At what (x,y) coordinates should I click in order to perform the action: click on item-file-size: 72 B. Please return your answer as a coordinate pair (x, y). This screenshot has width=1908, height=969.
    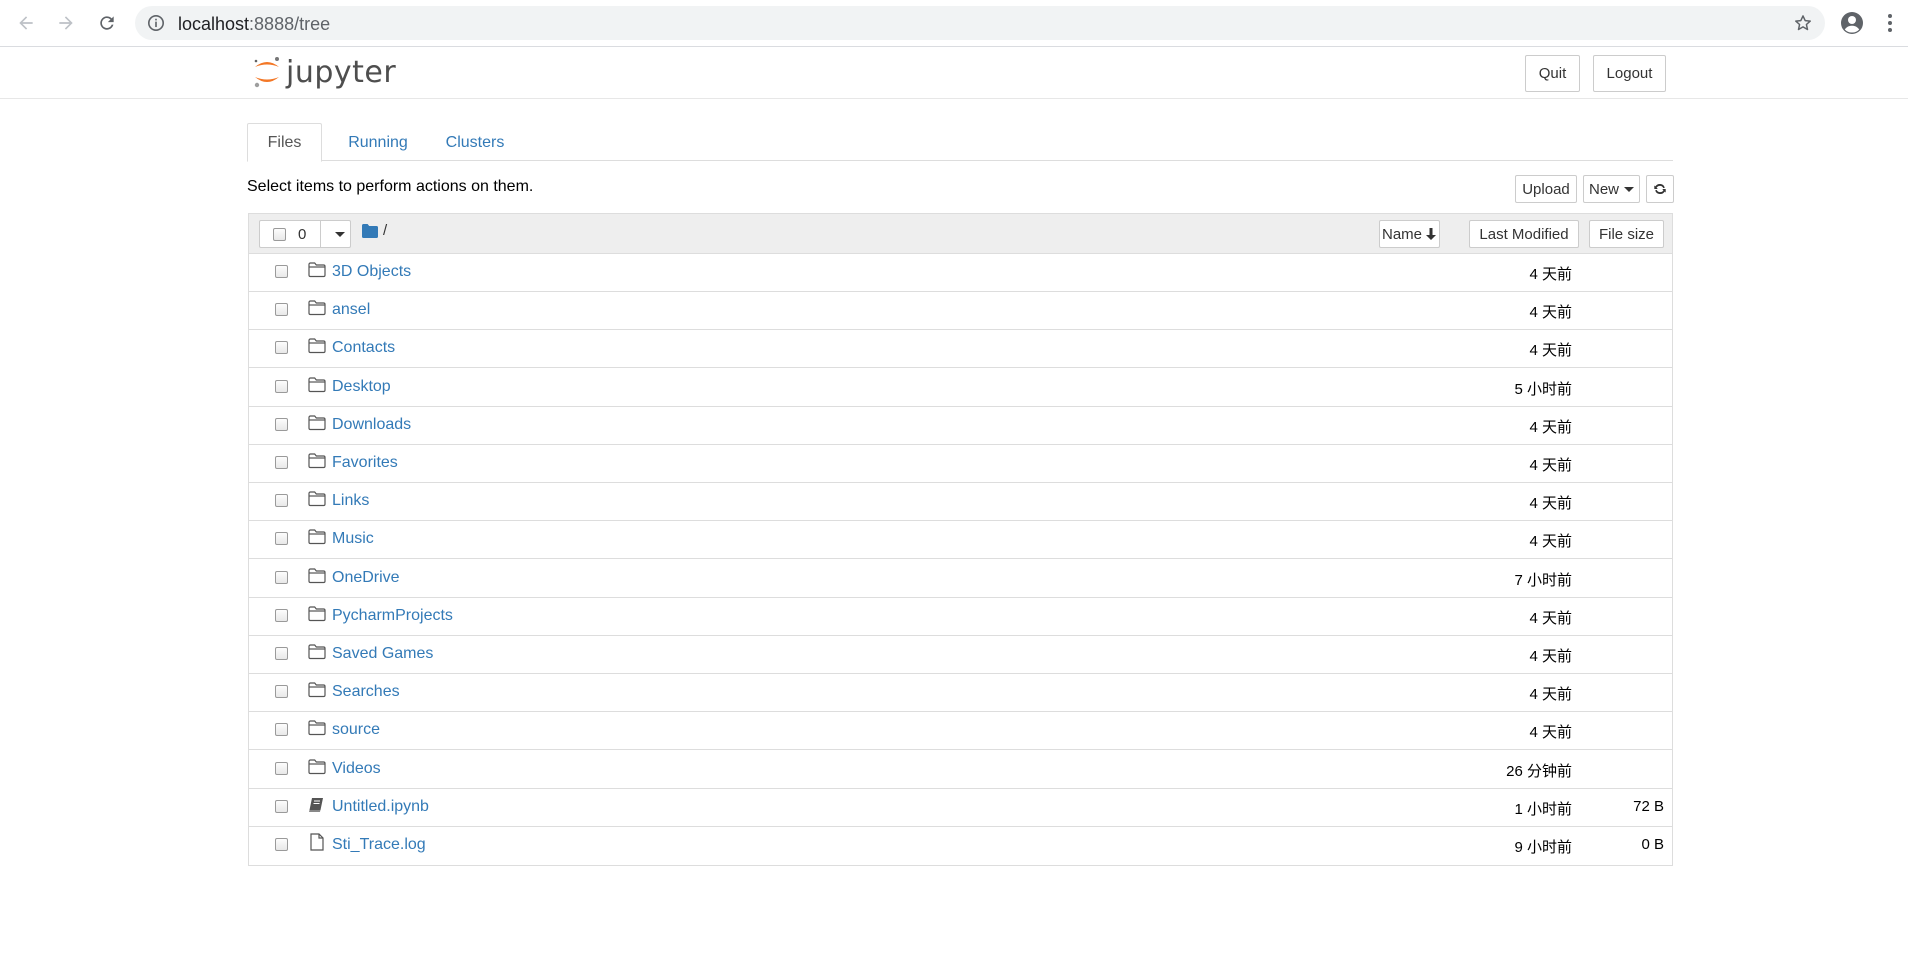
    Looking at the image, I should click on (1648, 806).